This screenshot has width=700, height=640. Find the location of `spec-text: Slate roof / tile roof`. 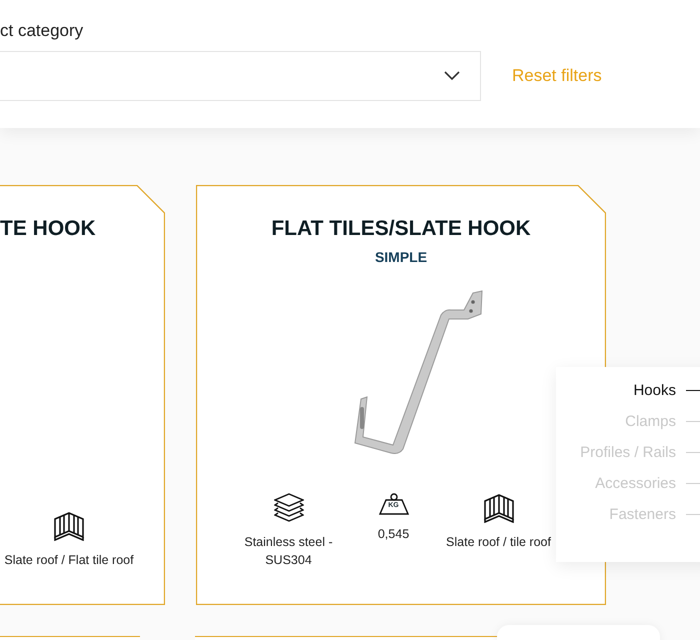

spec-text: Slate roof / tile roof is located at coordinates (498, 542).